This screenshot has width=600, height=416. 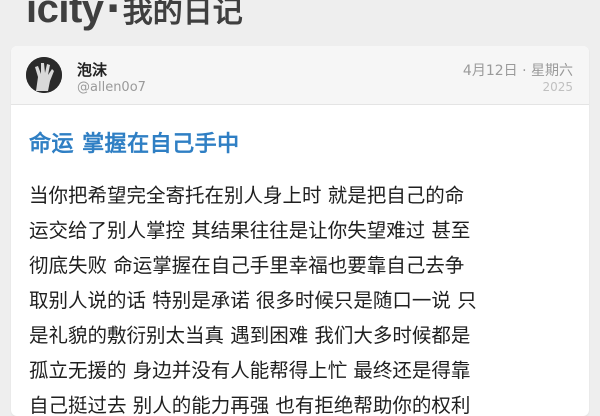 What do you see at coordinates (250, 335) in the screenshot?
I see `post-body-line: 是礼貌的敷衍别太当真 遇到困难 我们大多时候都是` at bounding box center [250, 335].